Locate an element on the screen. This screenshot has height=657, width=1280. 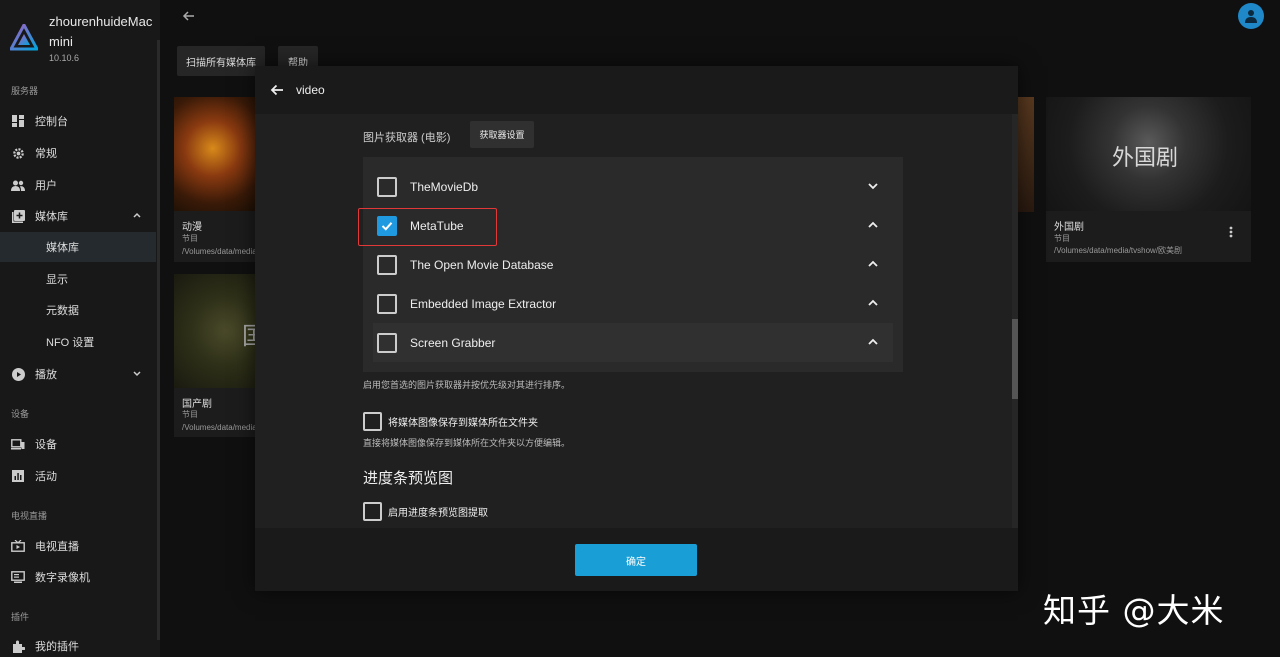
trickplay-enable-option: 启用进度条预览图提取 is located at coordinates (425, 511).